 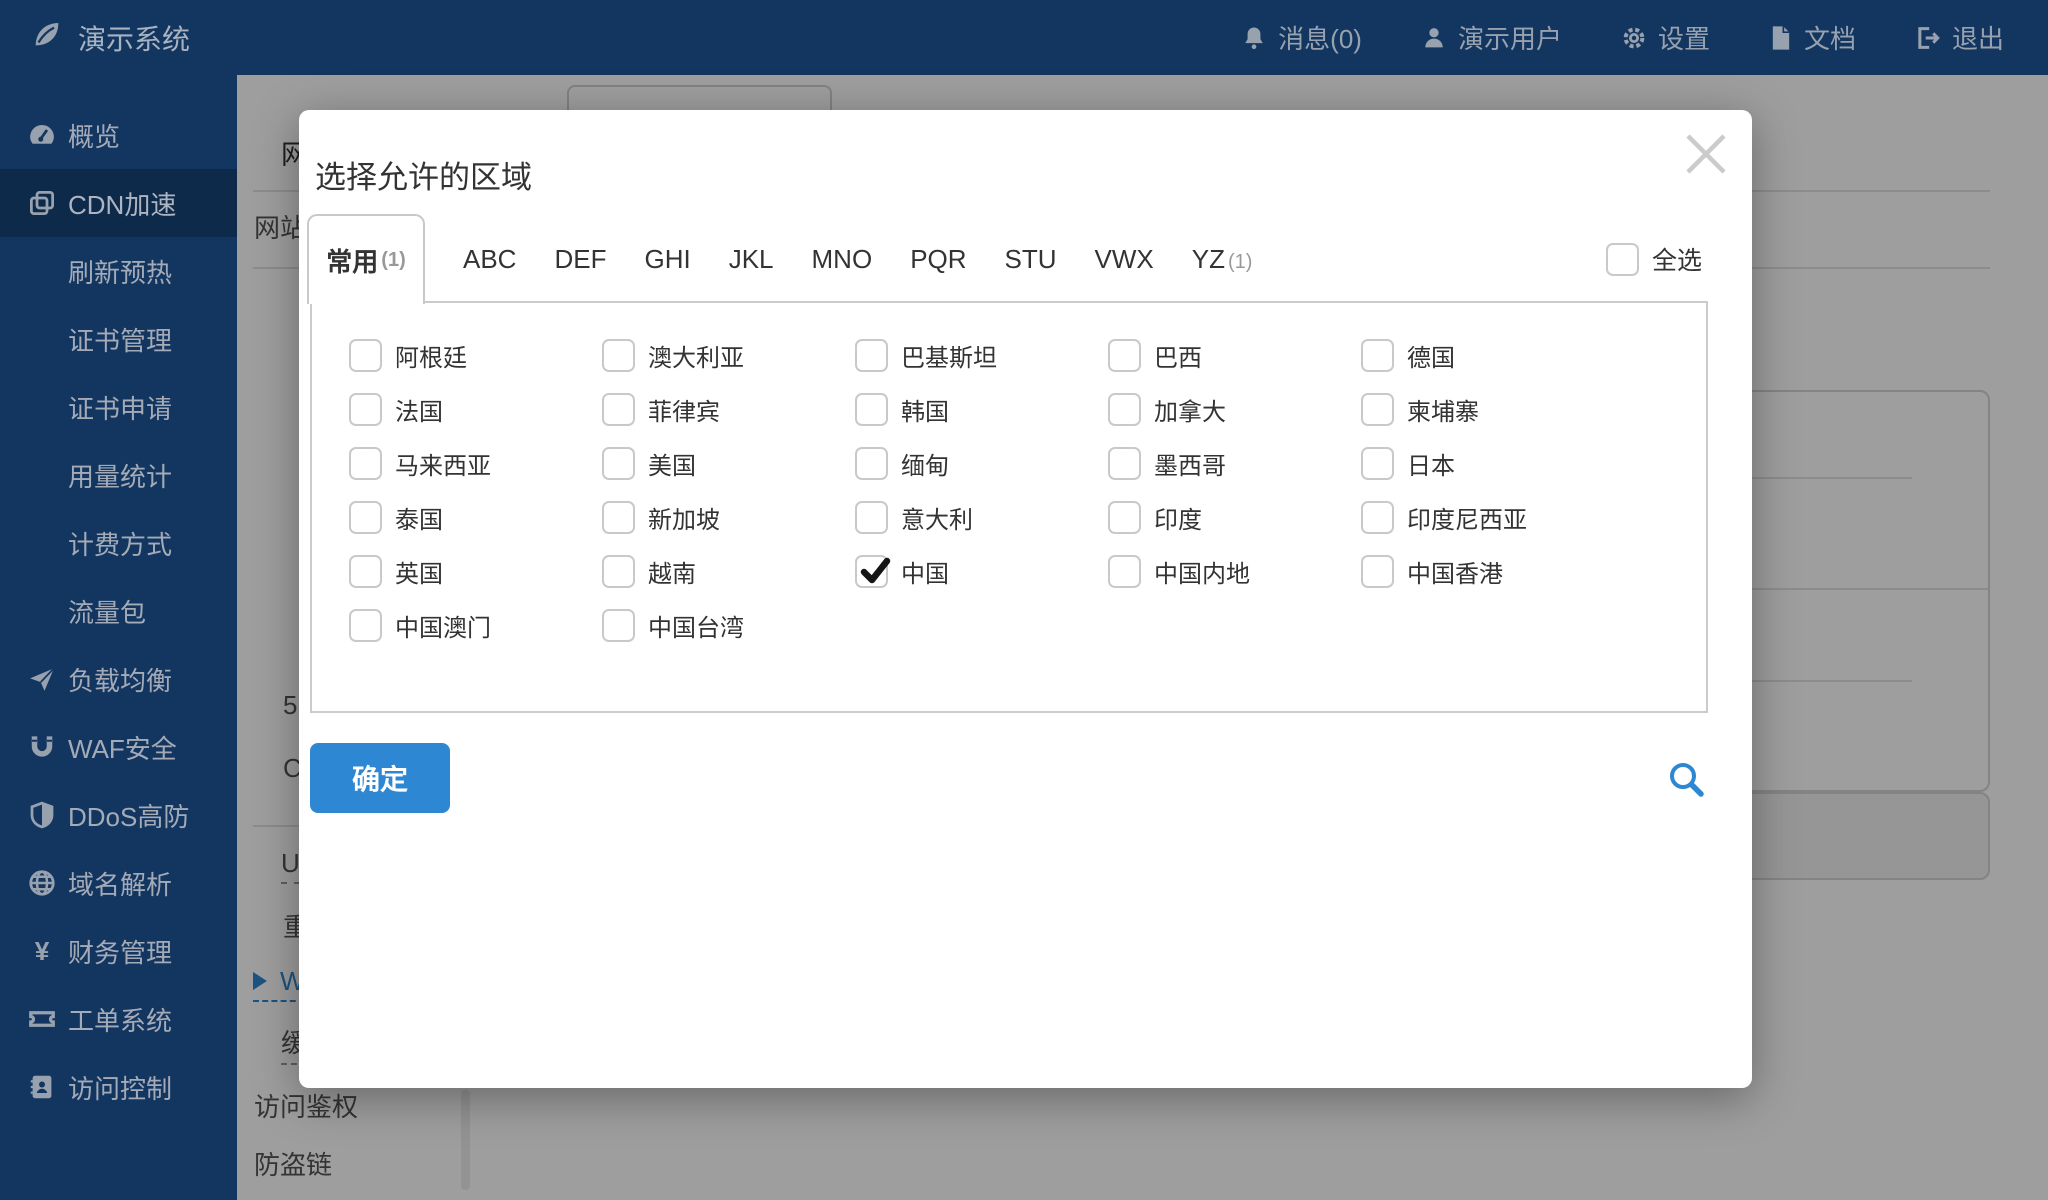 What do you see at coordinates (118, 679) in the screenshot?
I see `sidebar-item-负载均衡: 负载均衡` at bounding box center [118, 679].